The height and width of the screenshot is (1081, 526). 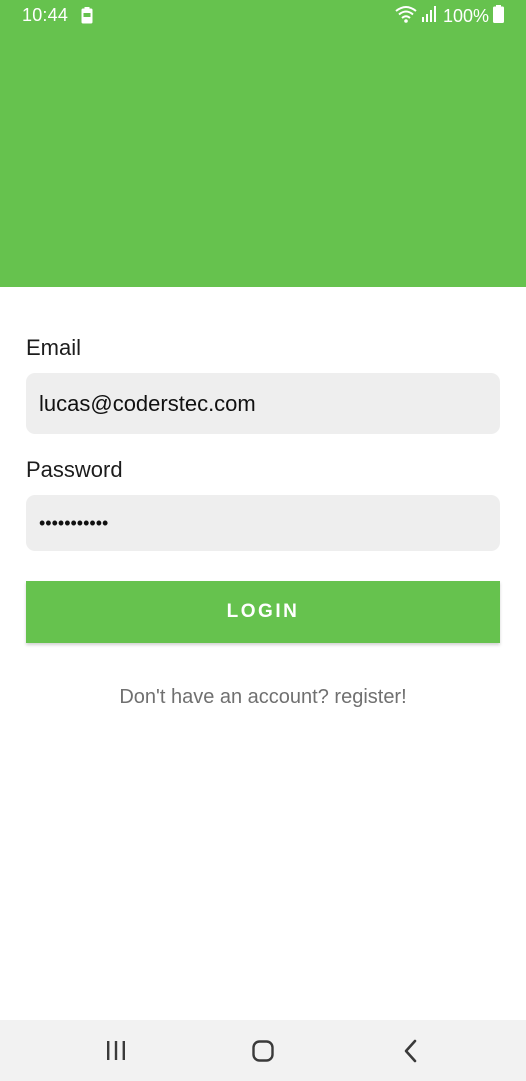 What do you see at coordinates (74, 469) in the screenshot?
I see `password-label: Password` at bounding box center [74, 469].